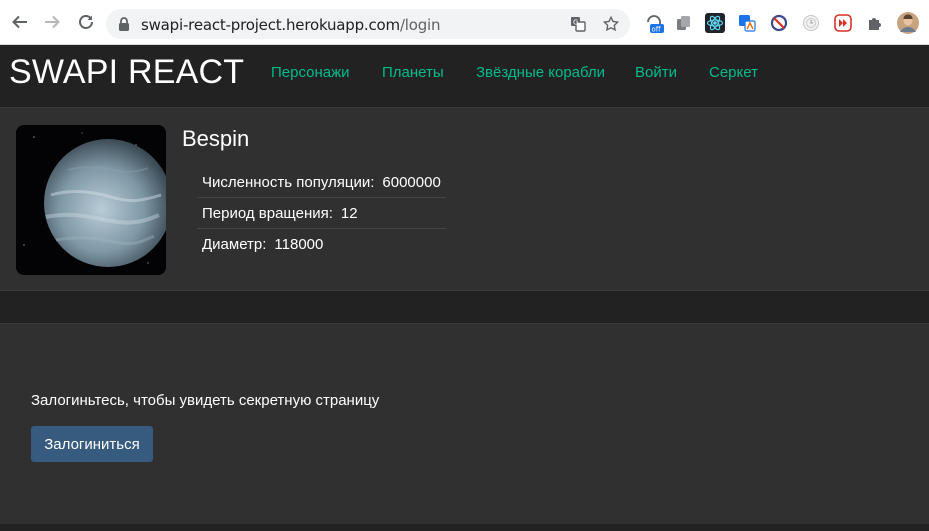 This screenshot has width=929, height=531. I want to click on nav-link-login: Войти, so click(656, 72).